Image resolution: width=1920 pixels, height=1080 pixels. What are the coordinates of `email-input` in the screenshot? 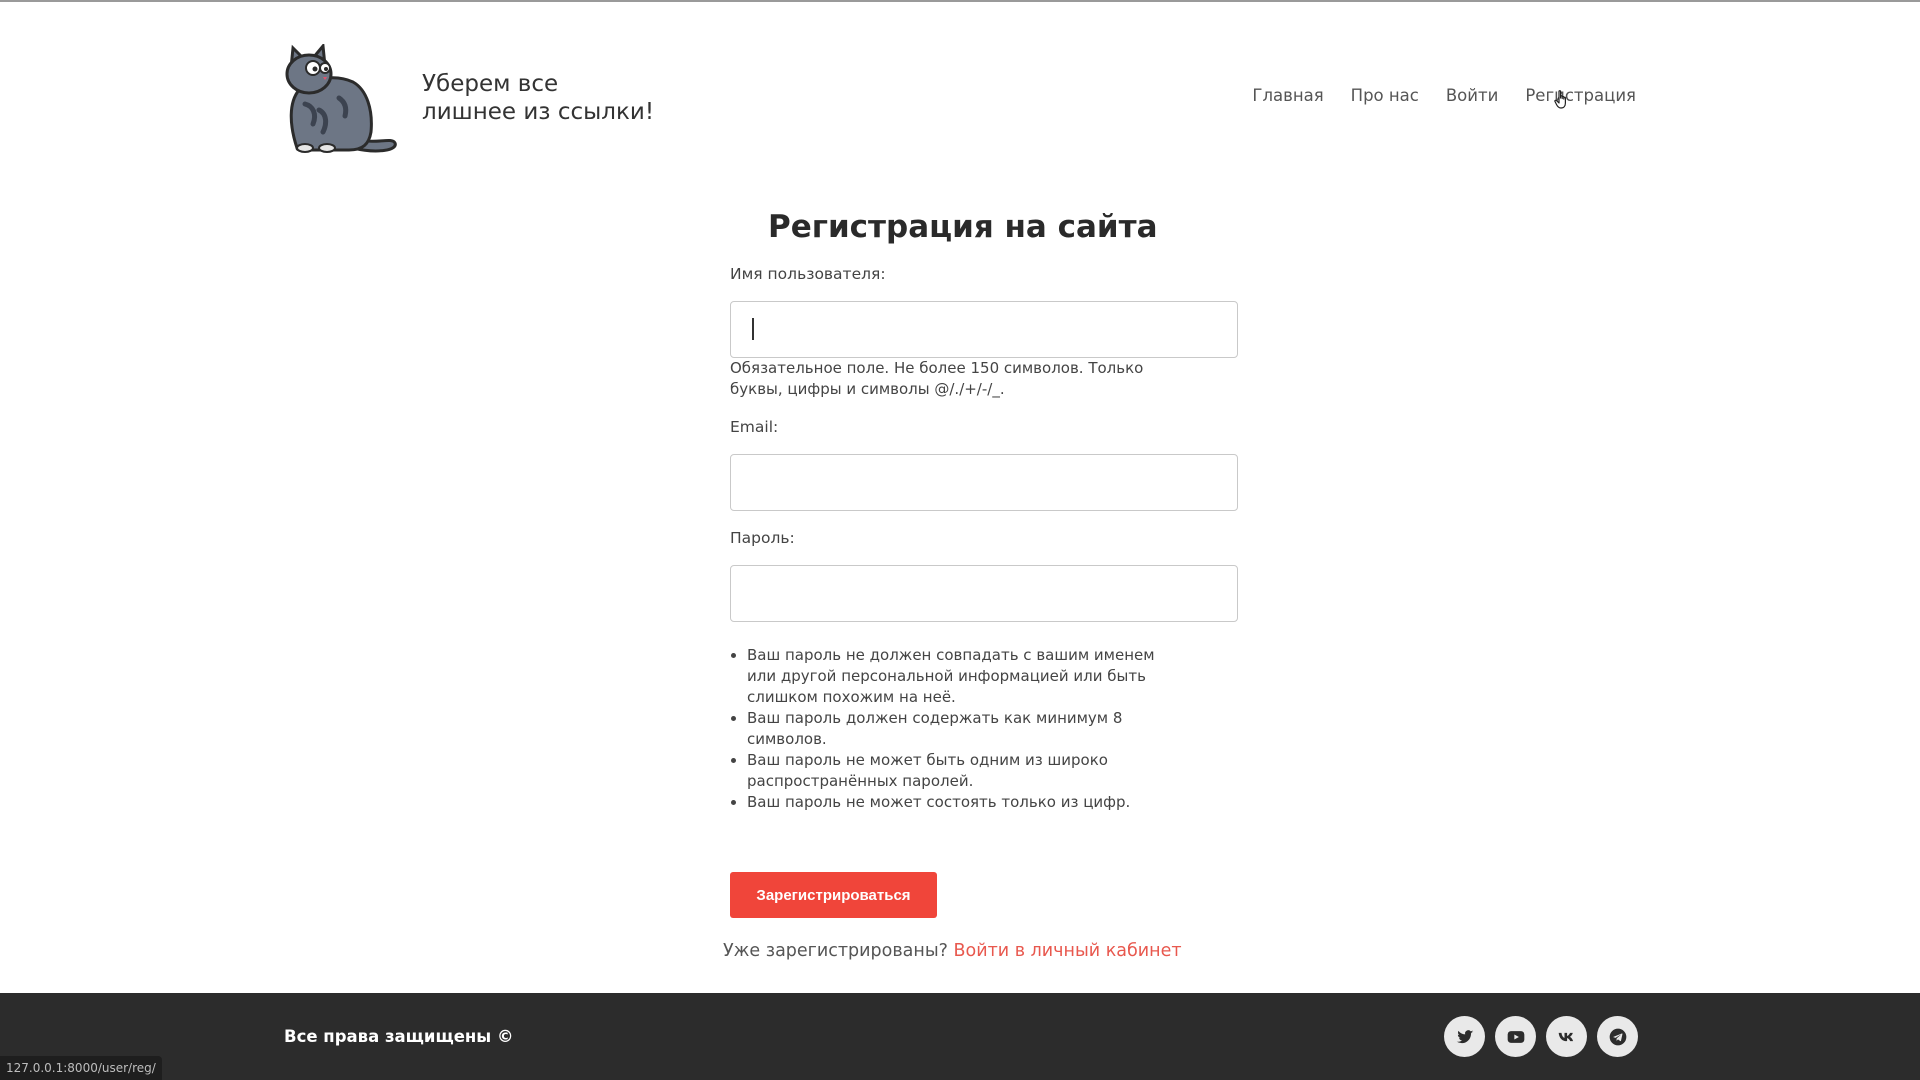 It's located at (984, 482).